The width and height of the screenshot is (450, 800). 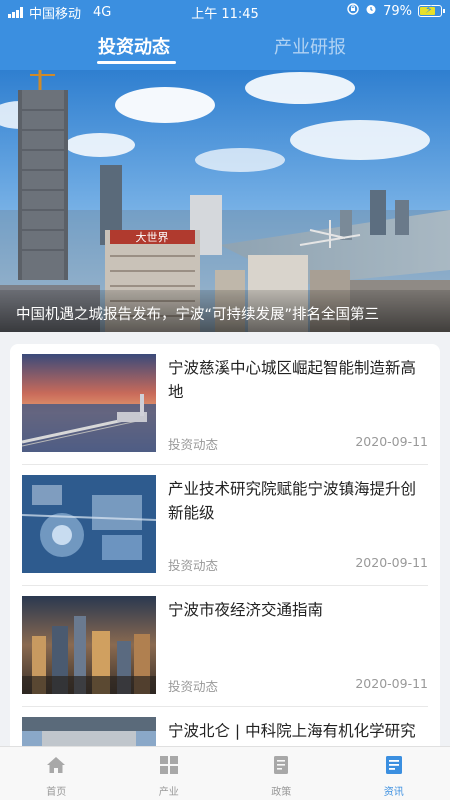 I want to click on bottom-tab-bar: 首页 产业 政策 资讯, so click(x=225, y=773).